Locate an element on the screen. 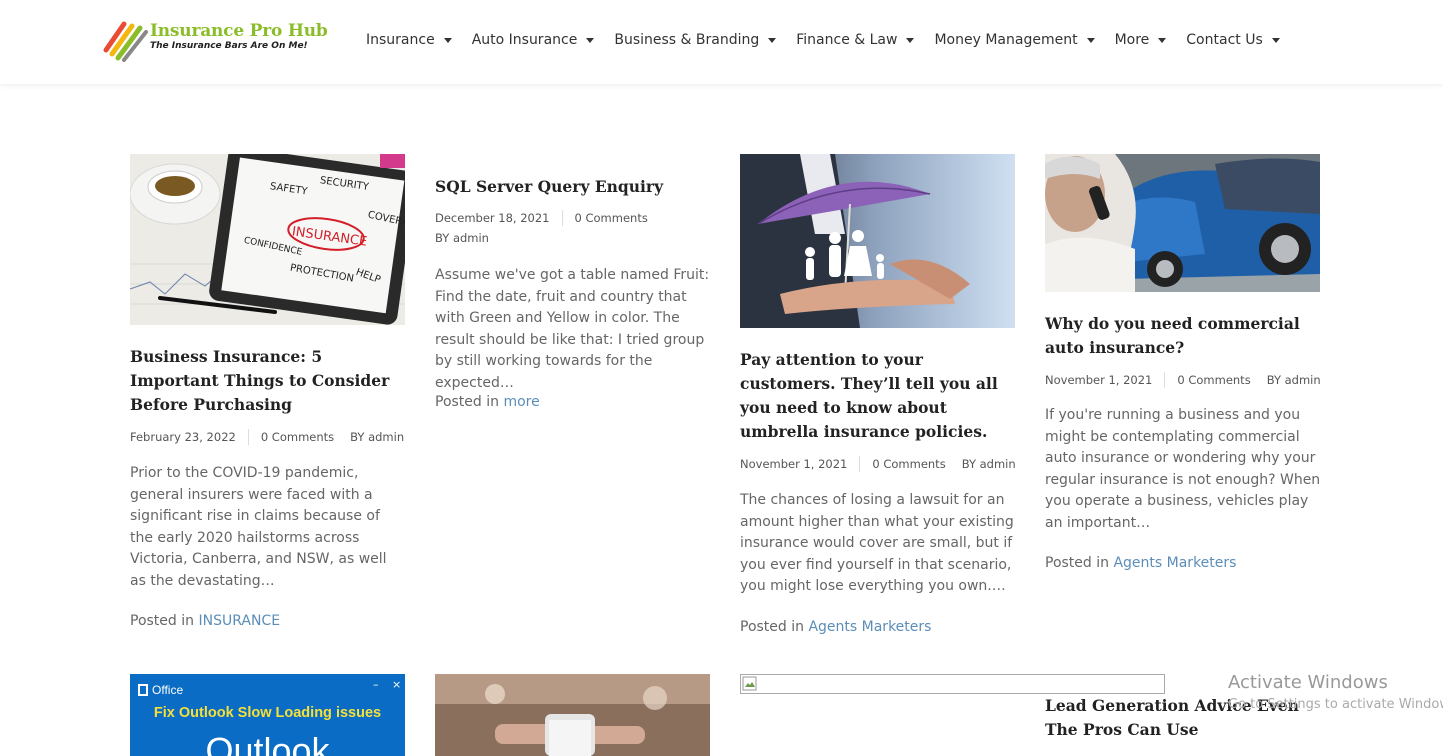  phone-hands-image is located at coordinates (572, 715).